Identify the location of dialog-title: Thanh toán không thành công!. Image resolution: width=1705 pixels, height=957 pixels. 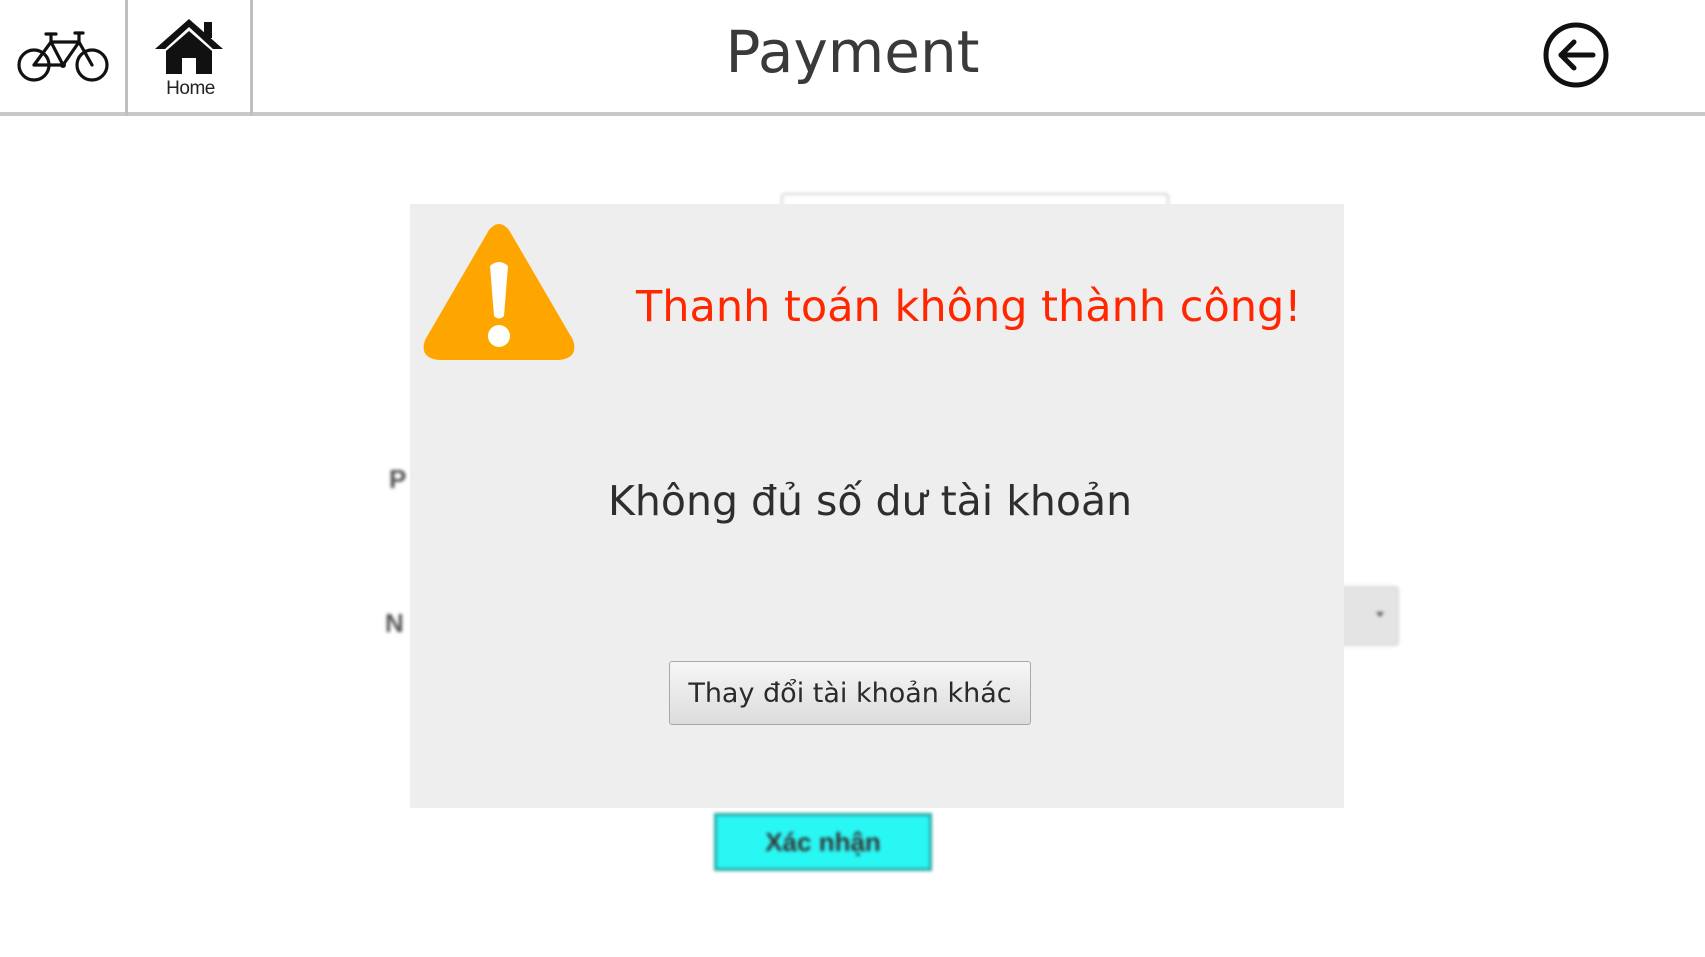
(969, 307).